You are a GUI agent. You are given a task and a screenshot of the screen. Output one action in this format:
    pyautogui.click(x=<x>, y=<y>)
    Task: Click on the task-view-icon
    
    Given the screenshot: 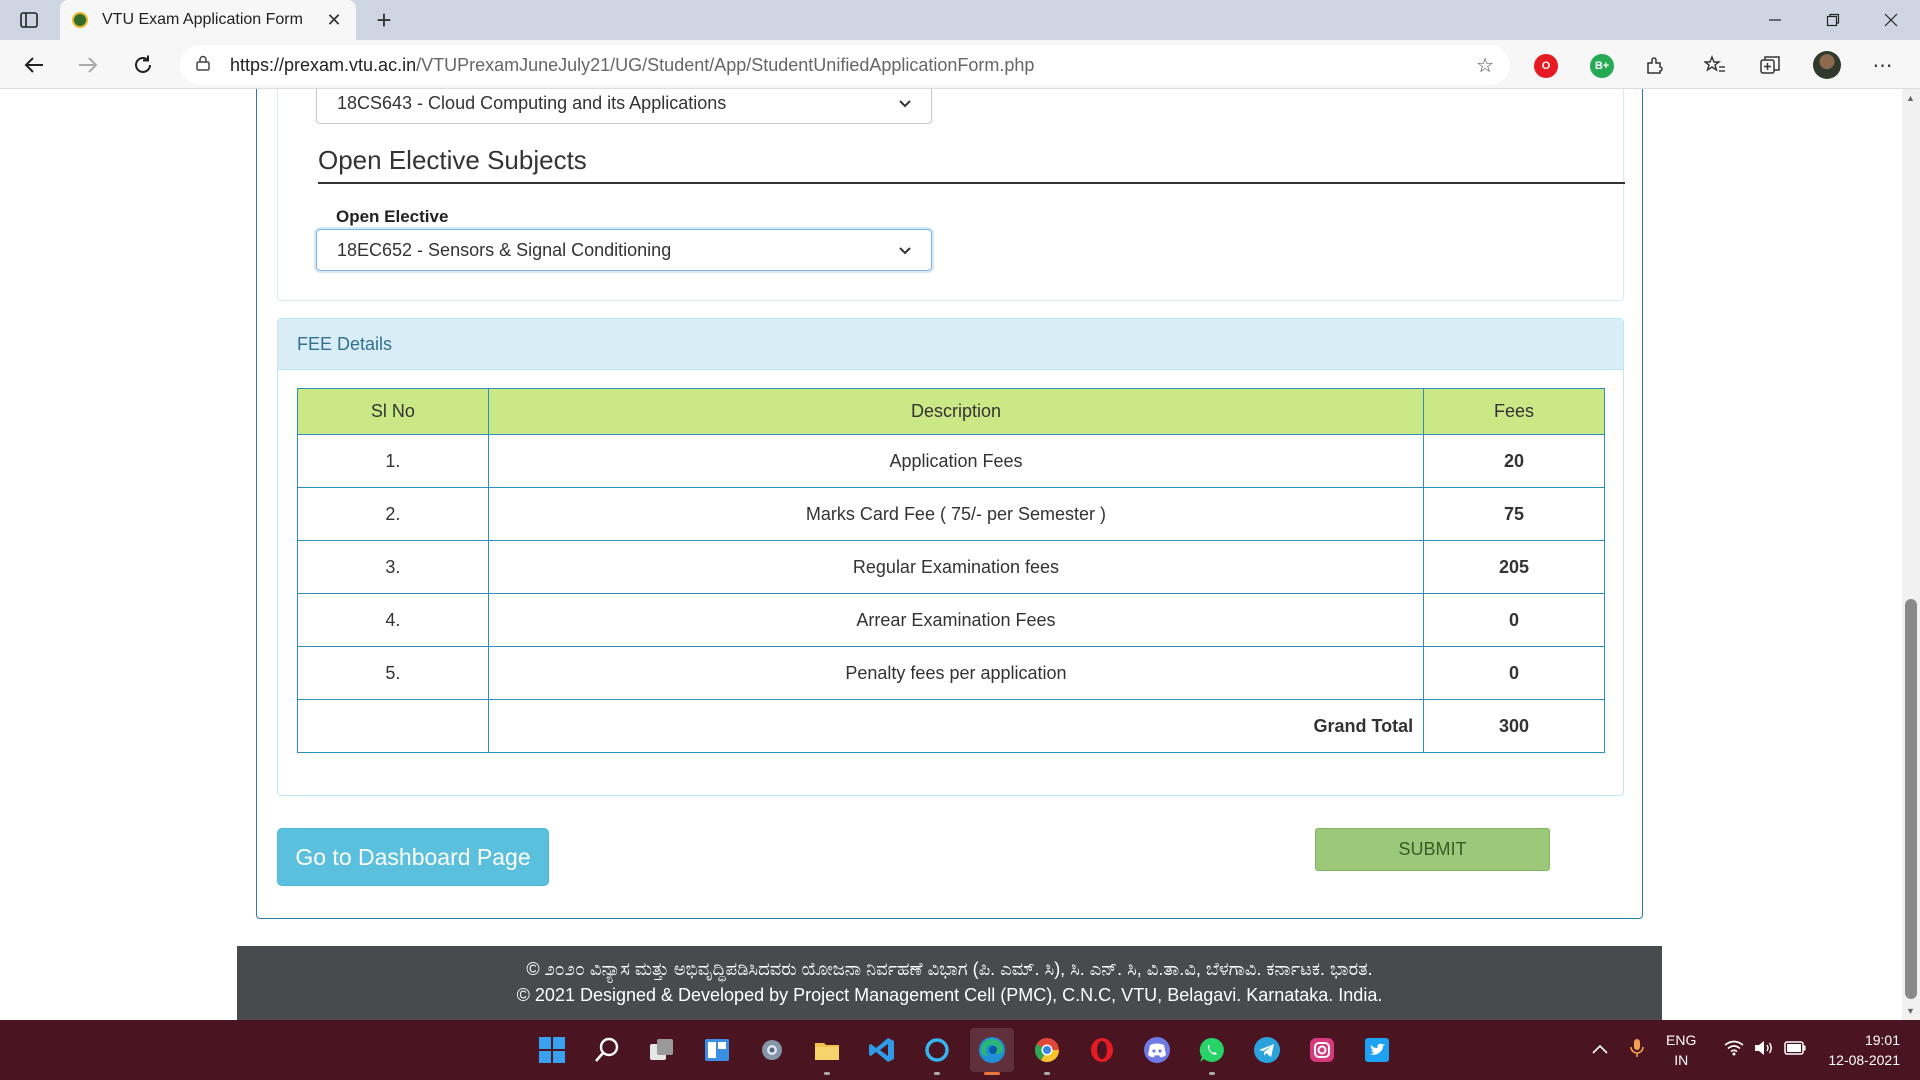 What is the action you would take?
    pyautogui.click(x=661, y=1049)
    